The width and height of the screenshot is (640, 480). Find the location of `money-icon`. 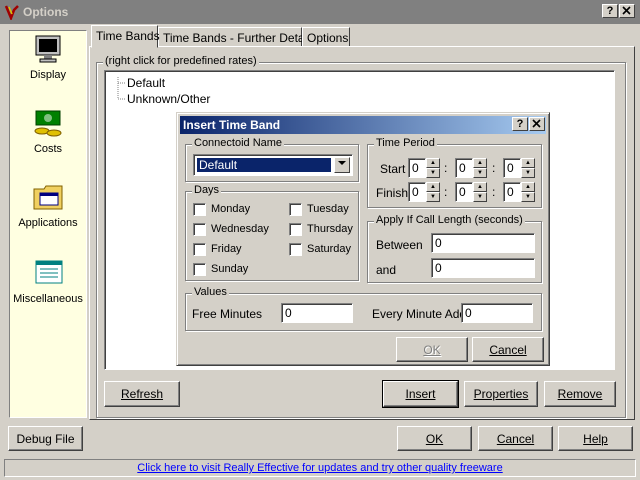

money-icon is located at coordinates (48, 123).